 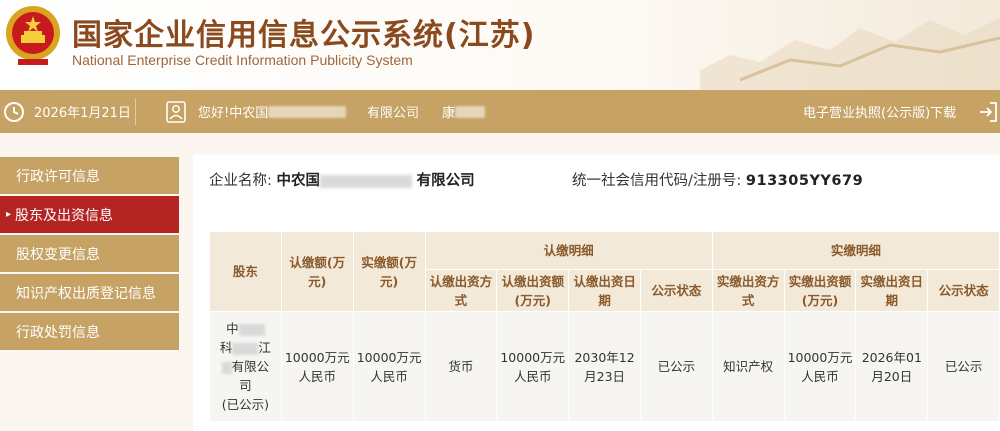 What do you see at coordinates (264, 347) in the screenshot?
I see `shareholder-part: 江` at bounding box center [264, 347].